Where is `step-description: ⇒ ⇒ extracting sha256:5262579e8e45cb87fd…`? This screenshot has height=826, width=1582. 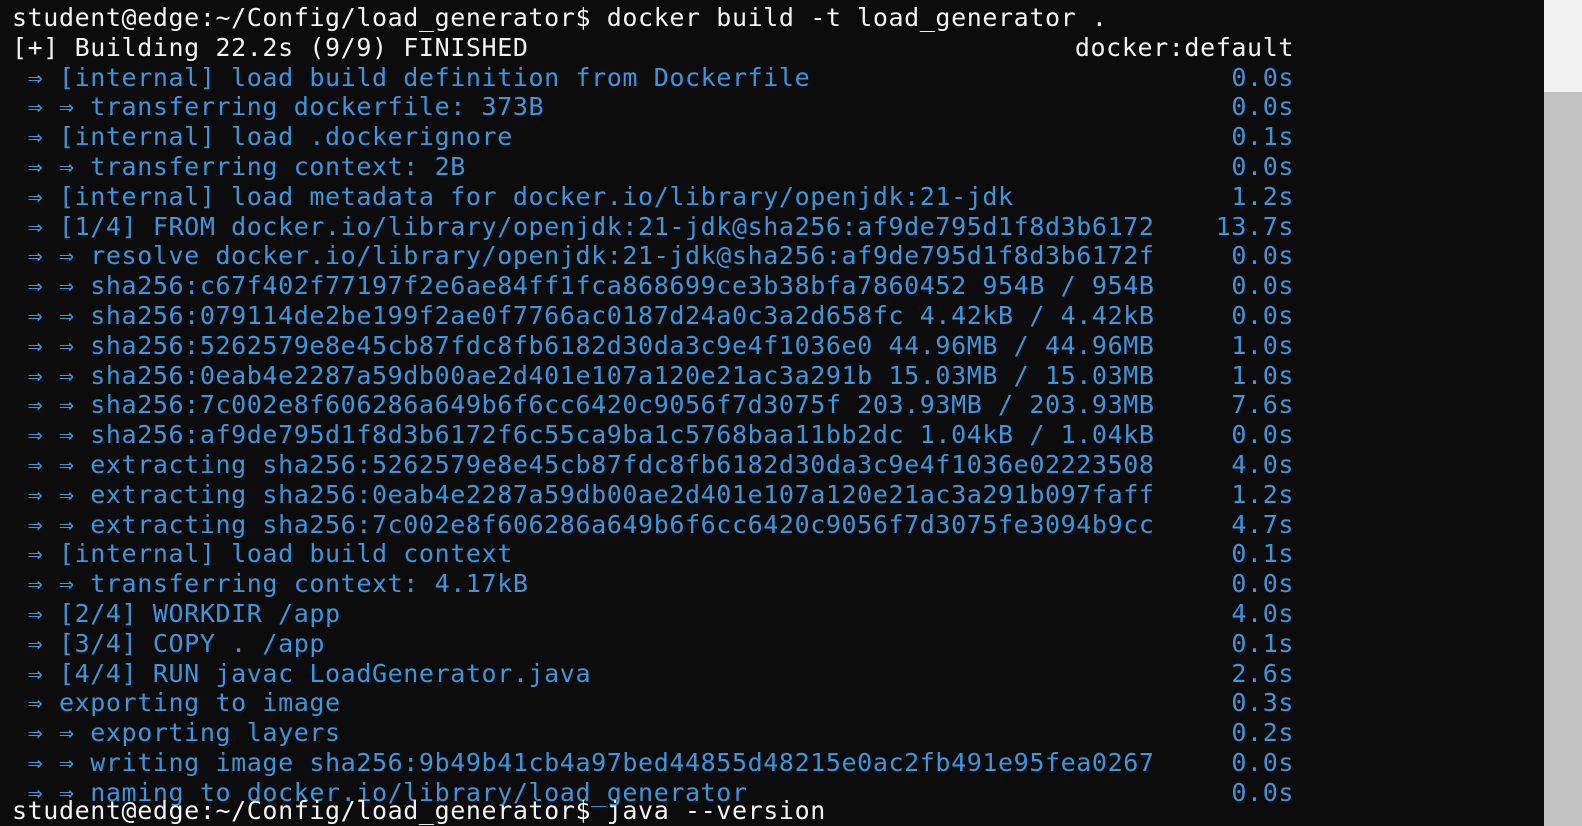
step-description: ⇒ ⇒ extracting sha256:5262579e8e45cb87fd… is located at coordinates (583, 464).